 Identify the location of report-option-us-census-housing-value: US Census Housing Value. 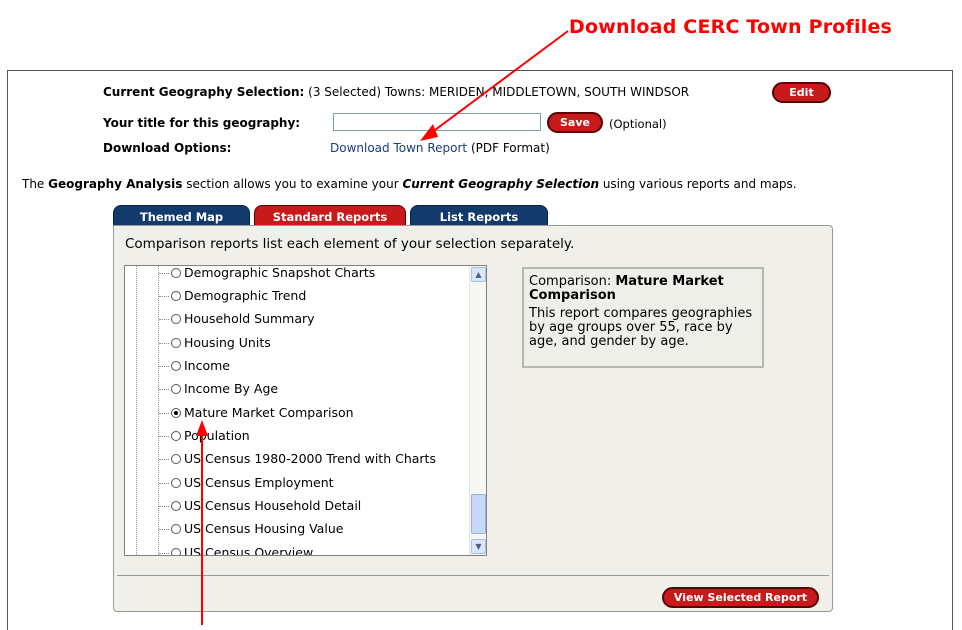
(251, 529).